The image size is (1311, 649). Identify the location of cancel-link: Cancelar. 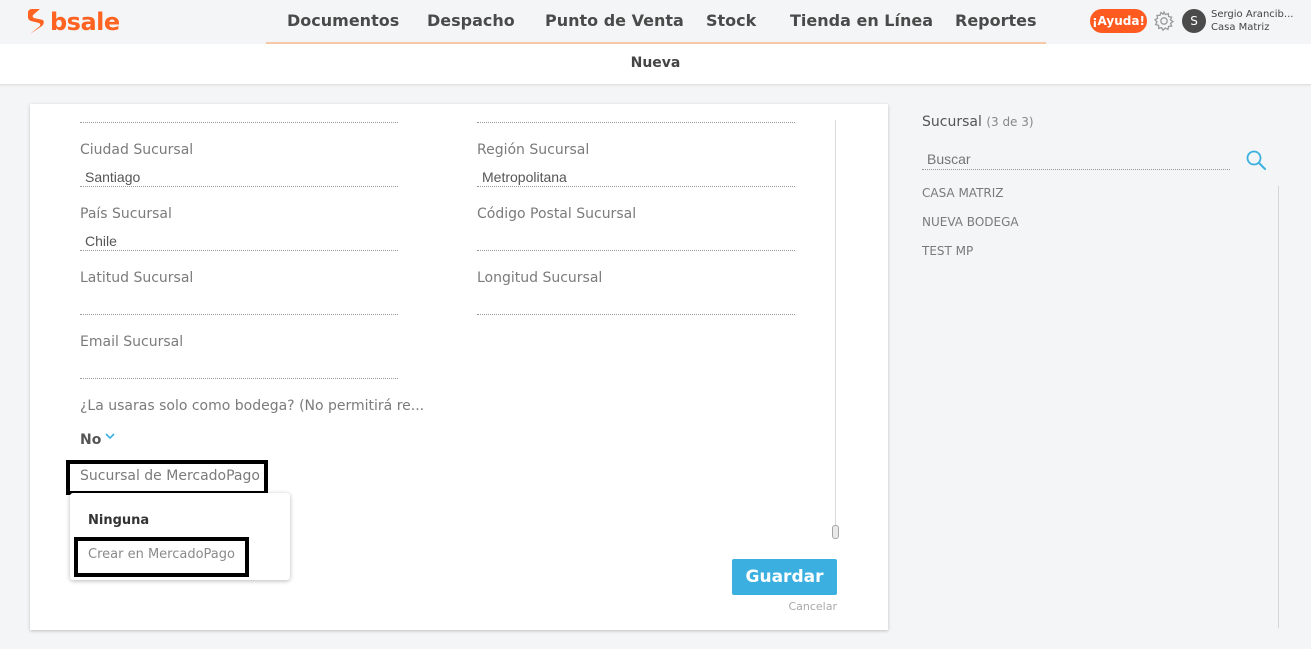
(784, 606).